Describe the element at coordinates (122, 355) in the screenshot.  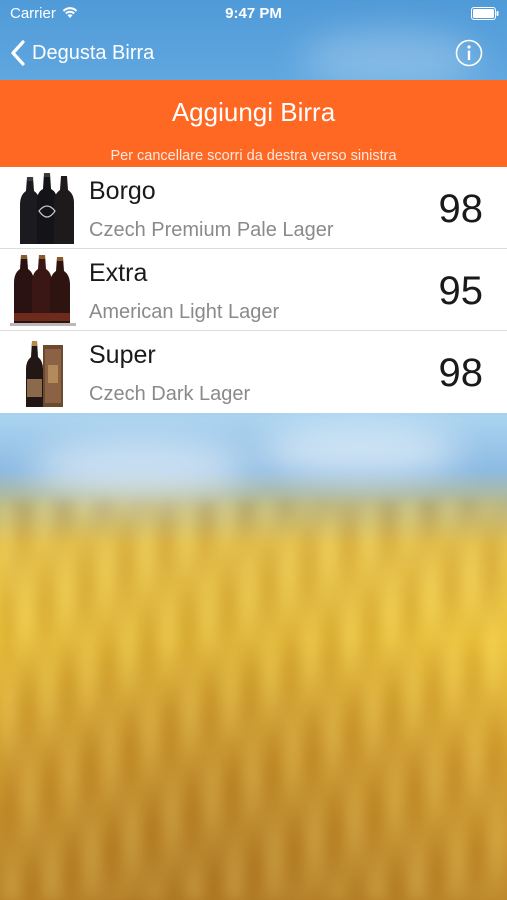
I see `beer-name: Super` at that location.